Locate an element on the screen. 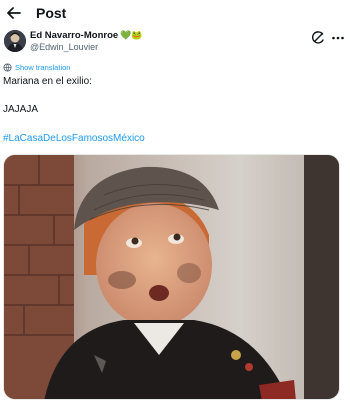 The height and width of the screenshot is (408, 350). arrow-left-icon is located at coordinates (14, 13).